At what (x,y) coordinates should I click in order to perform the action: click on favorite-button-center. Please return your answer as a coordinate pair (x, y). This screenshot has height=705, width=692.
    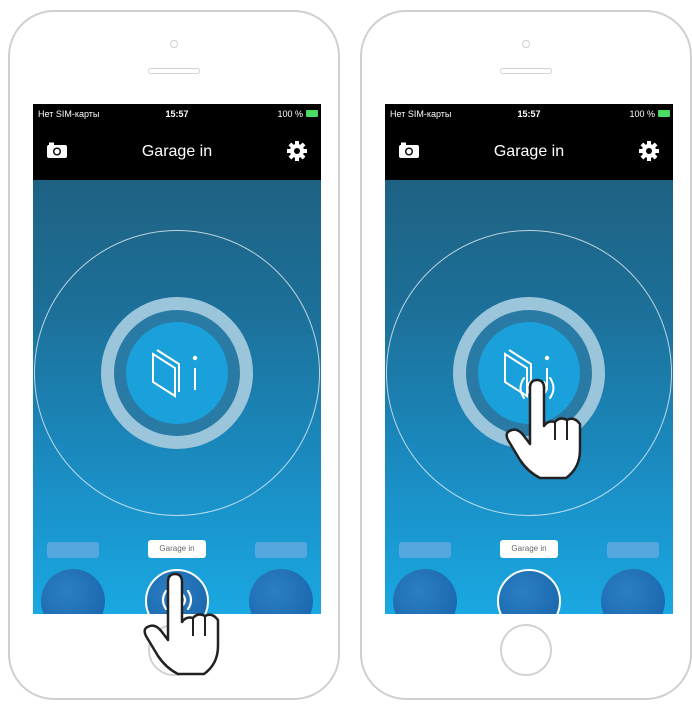
    Looking at the image, I should click on (529, 591).